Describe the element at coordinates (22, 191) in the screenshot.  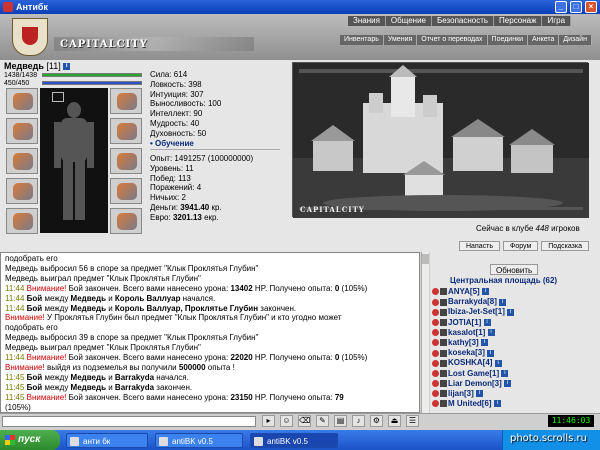
I see `armor-slot` at that location.